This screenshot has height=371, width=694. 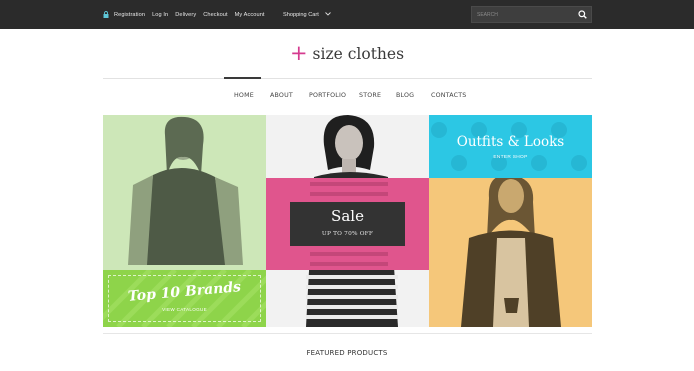 I want to click on search-box, so click(x=531, y=14).